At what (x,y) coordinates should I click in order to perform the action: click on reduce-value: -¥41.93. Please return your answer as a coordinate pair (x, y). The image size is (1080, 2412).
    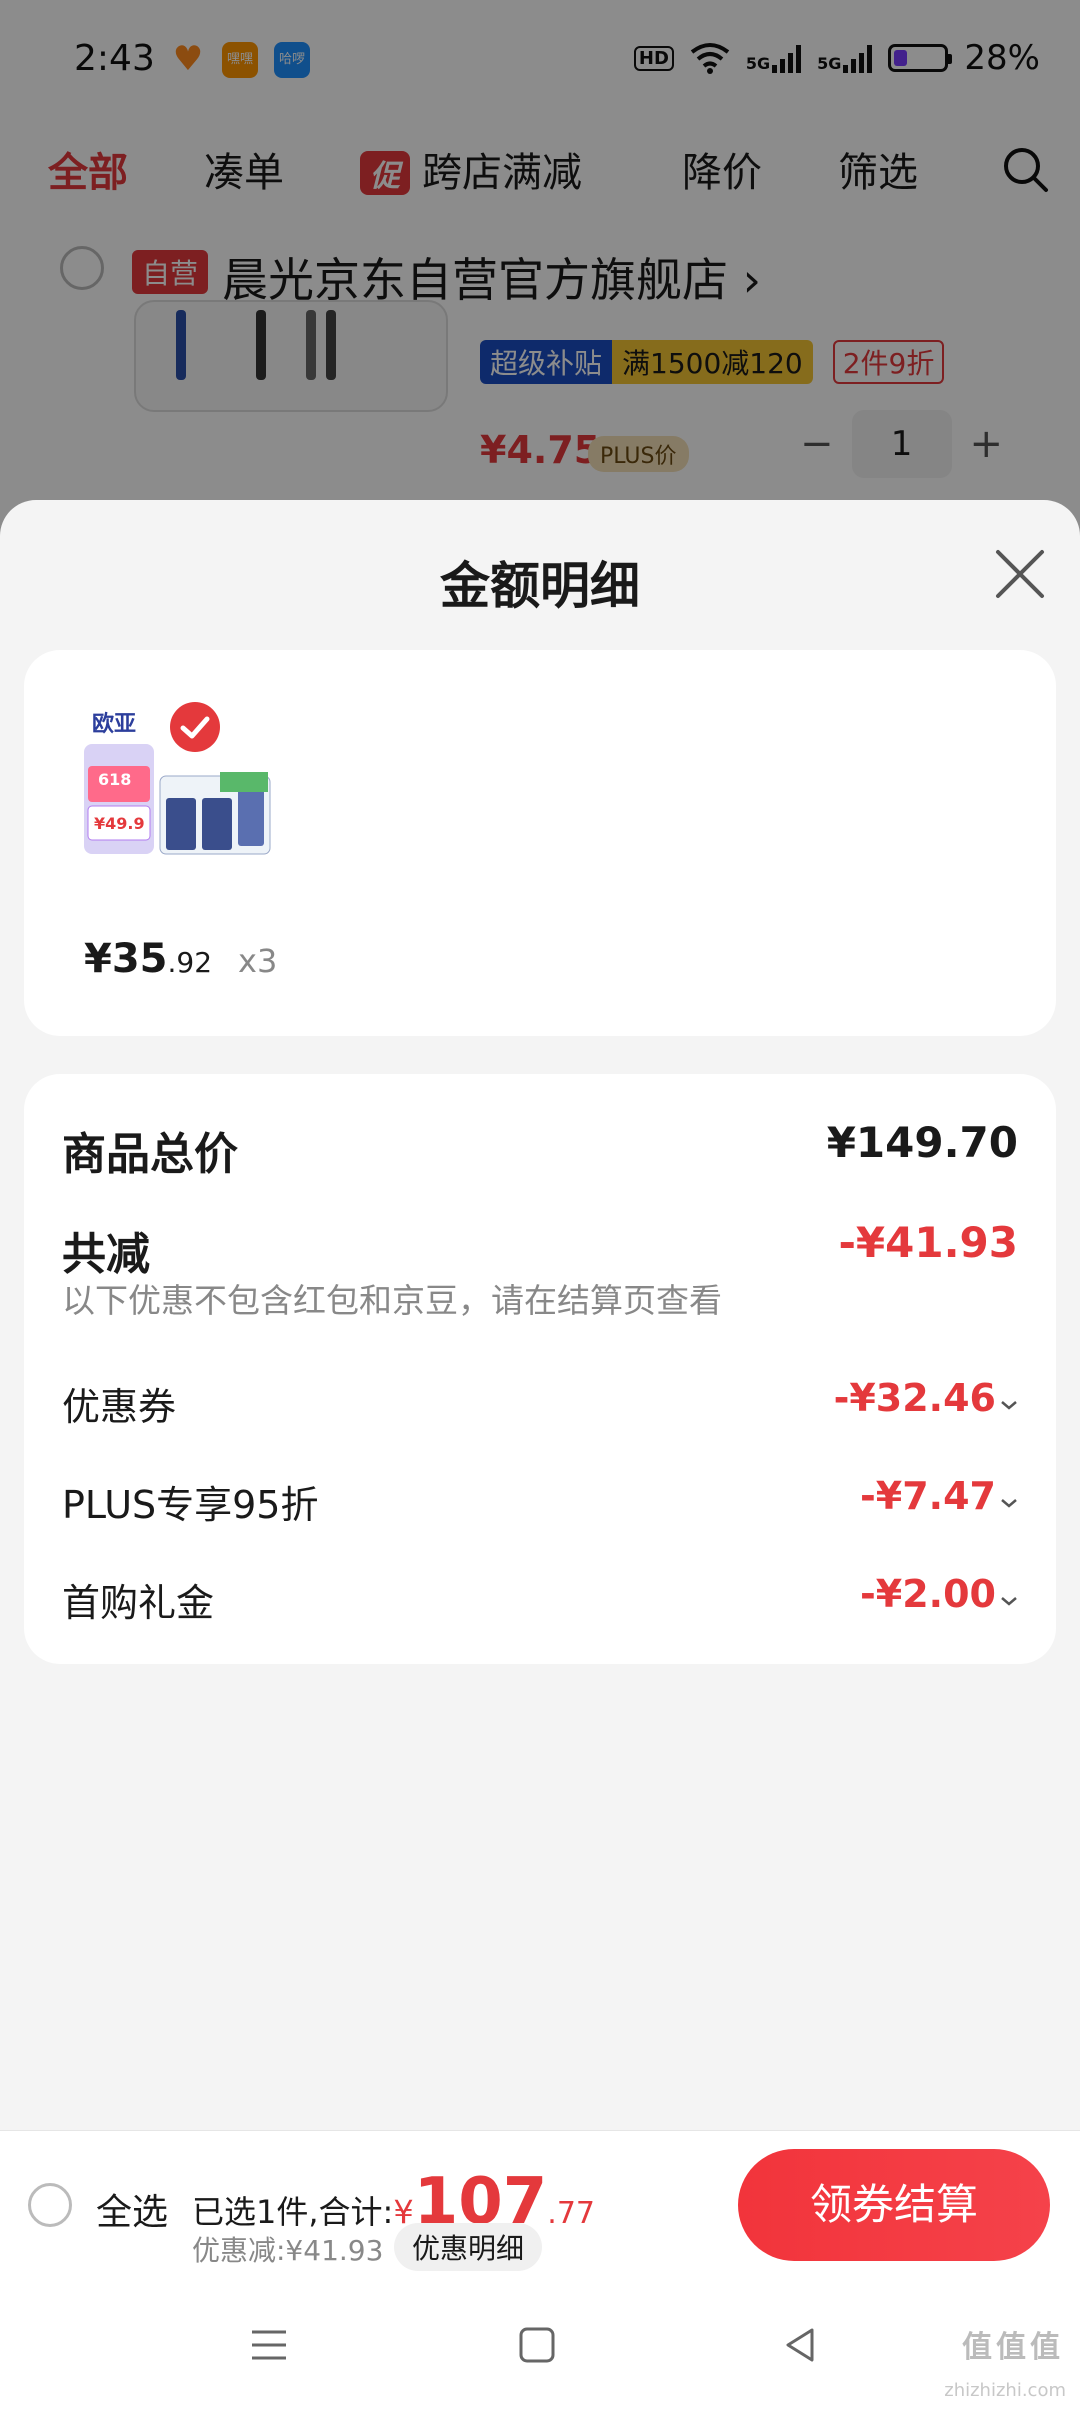
    Looking at the image, I should click on (928, 1242).